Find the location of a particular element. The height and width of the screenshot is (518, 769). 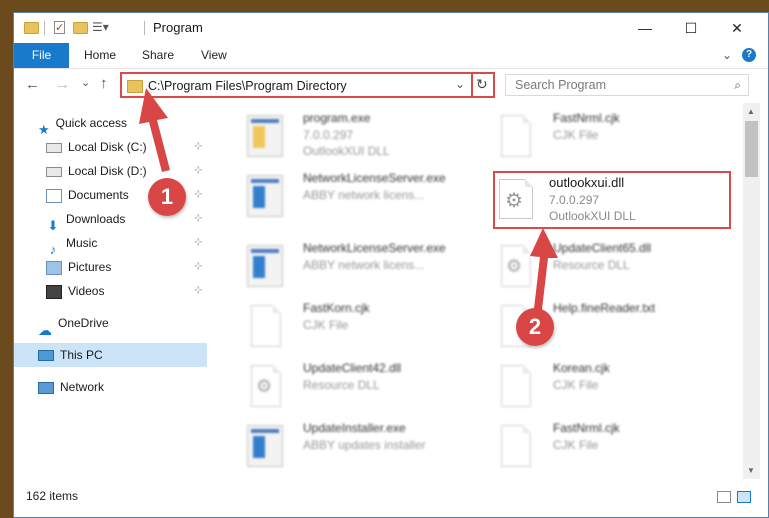

folder-icon is located at coordinates (135, 86).